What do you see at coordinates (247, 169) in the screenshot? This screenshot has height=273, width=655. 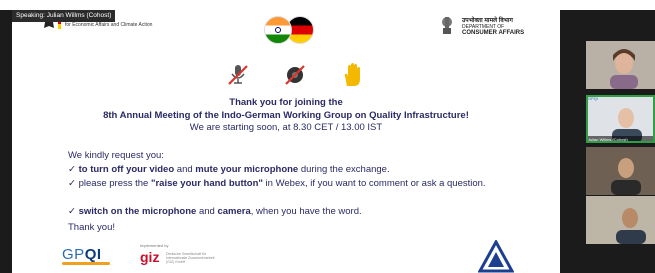 I see `bullet-bold: mute your microphone` at bounding box center [247, 169].